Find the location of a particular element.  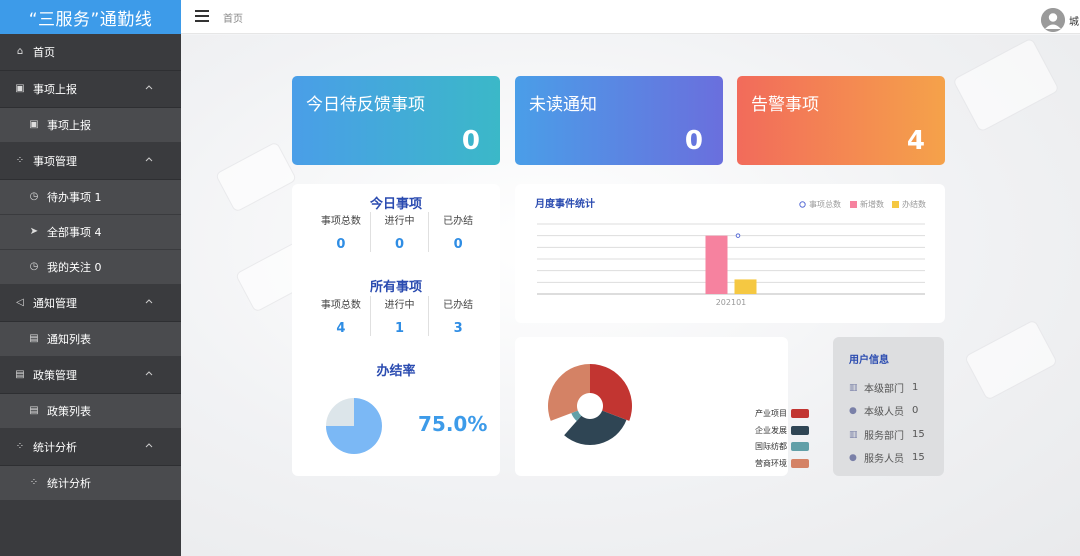

legend-done: 办结数 is located at coordinates (909, 204).